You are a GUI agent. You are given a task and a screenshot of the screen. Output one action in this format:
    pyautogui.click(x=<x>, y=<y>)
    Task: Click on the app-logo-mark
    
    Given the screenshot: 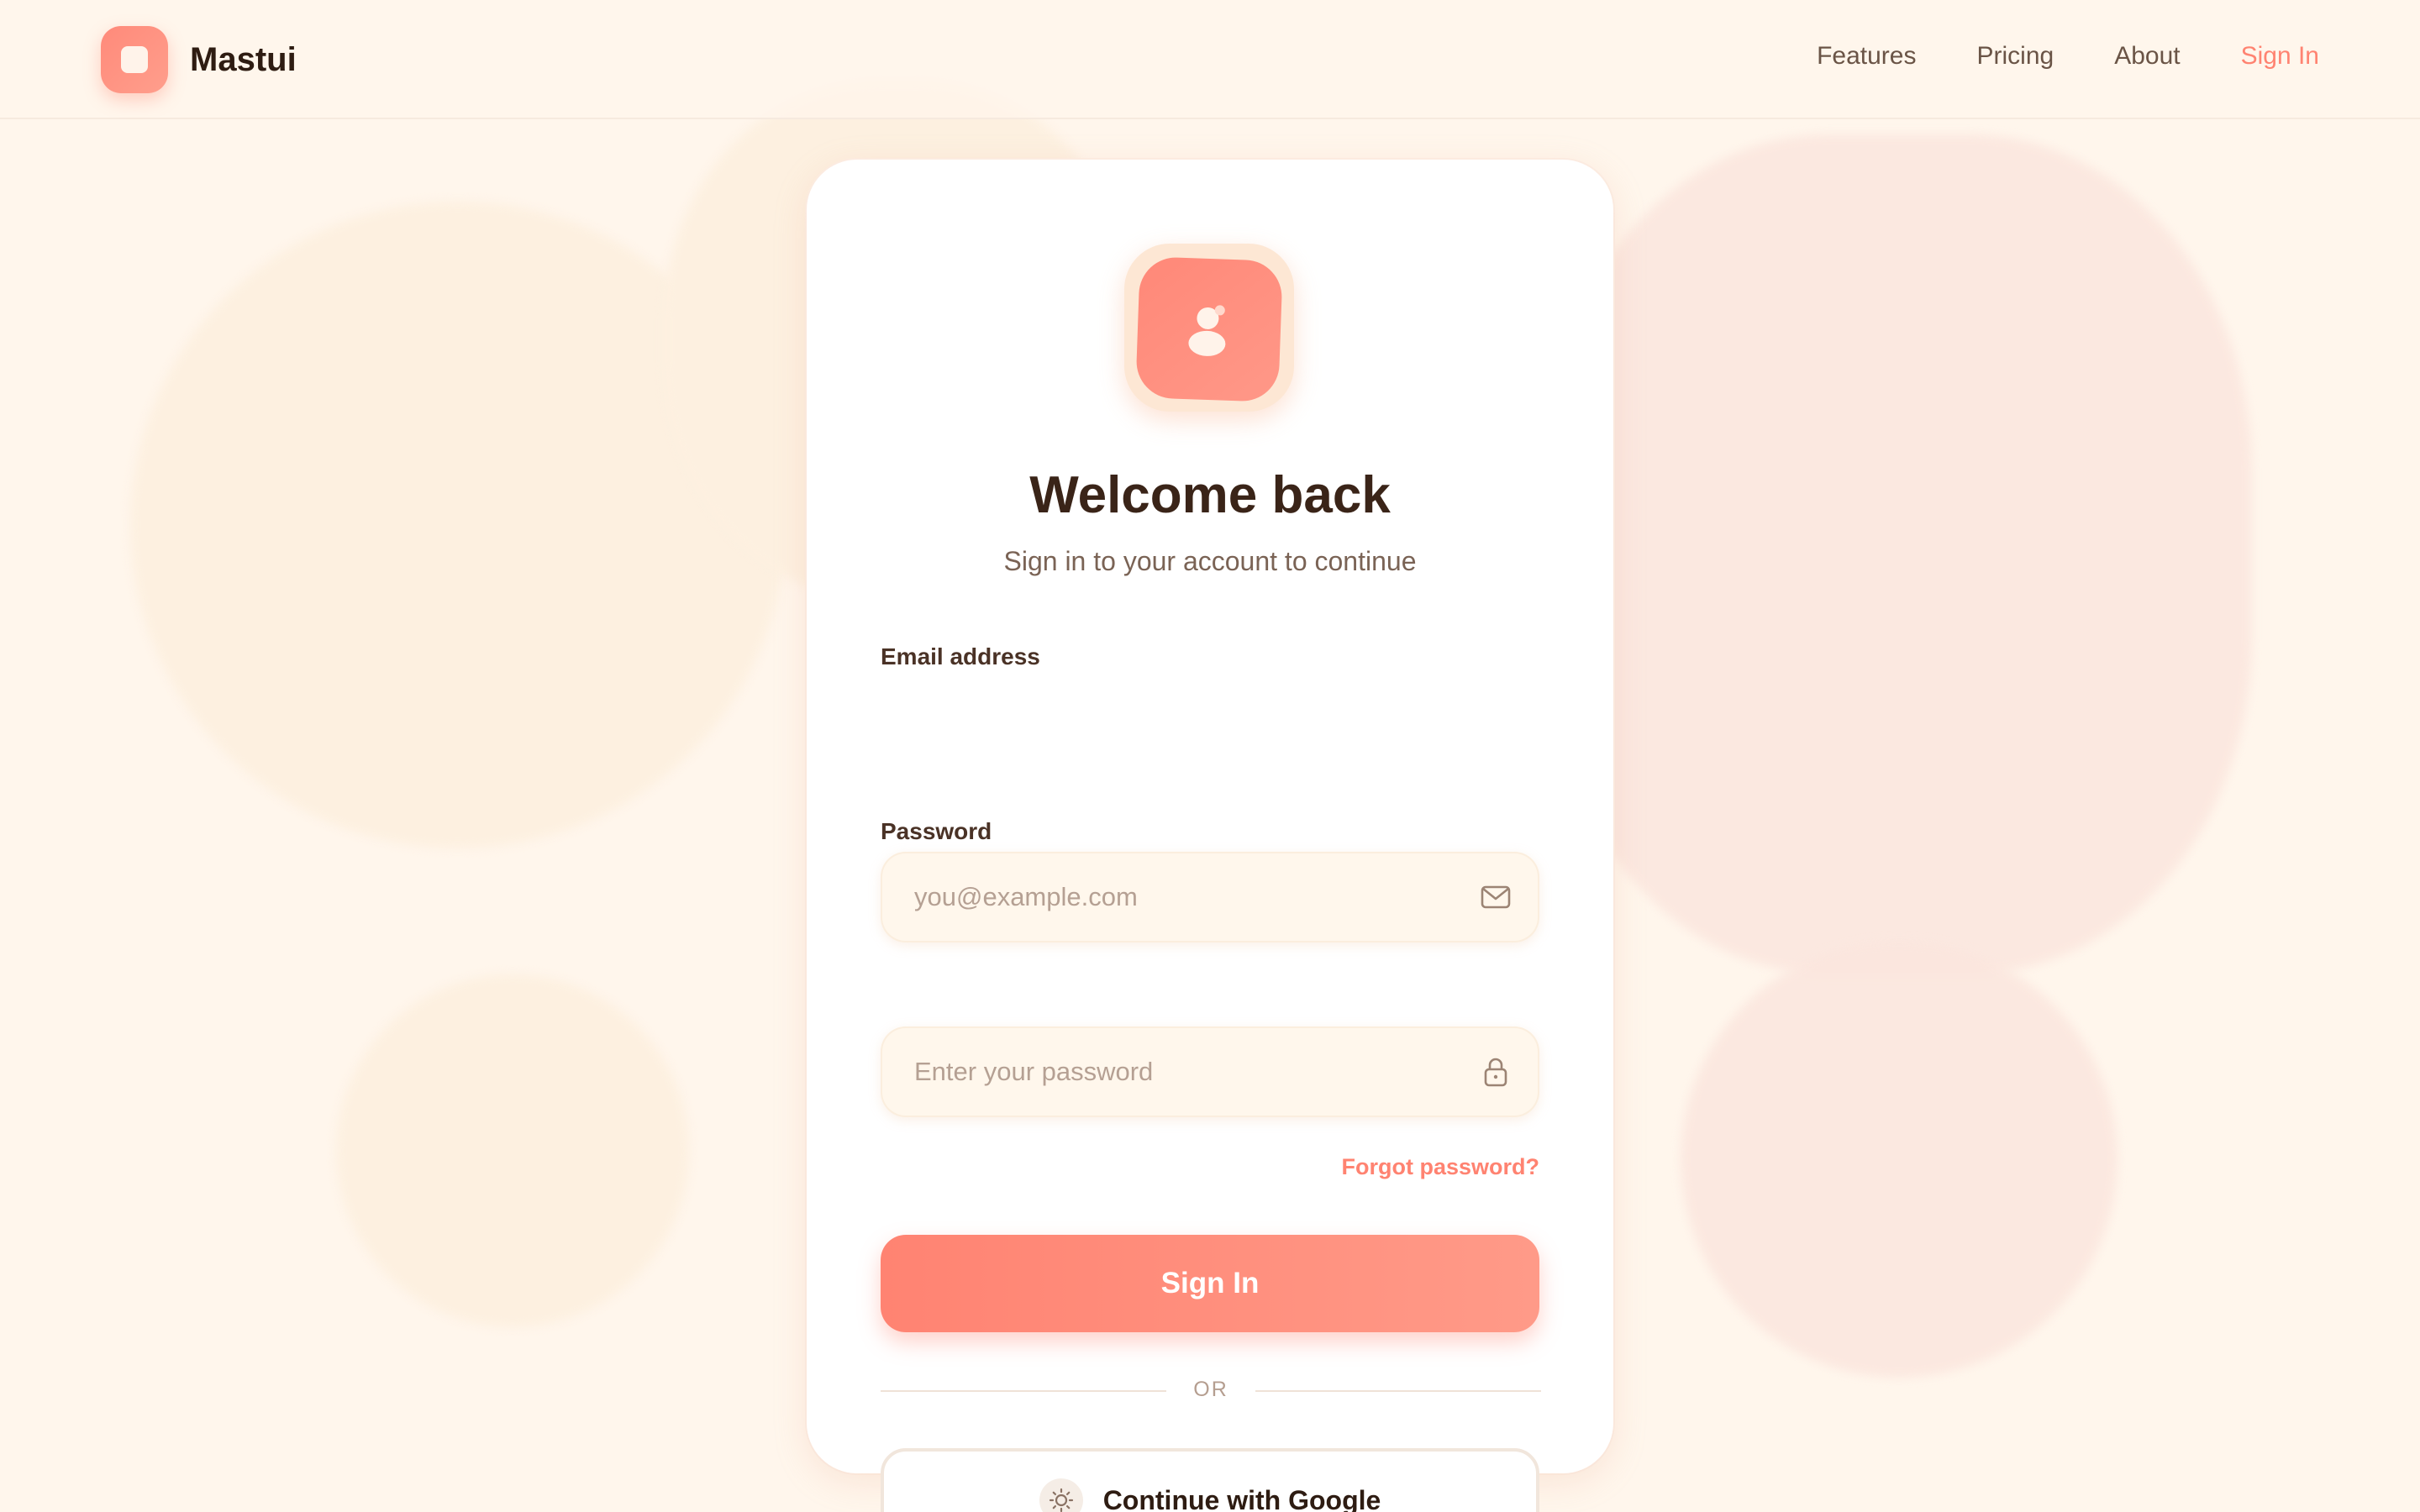 What is the action you would take?
    pyautogui.click(x=134, y=59)
    